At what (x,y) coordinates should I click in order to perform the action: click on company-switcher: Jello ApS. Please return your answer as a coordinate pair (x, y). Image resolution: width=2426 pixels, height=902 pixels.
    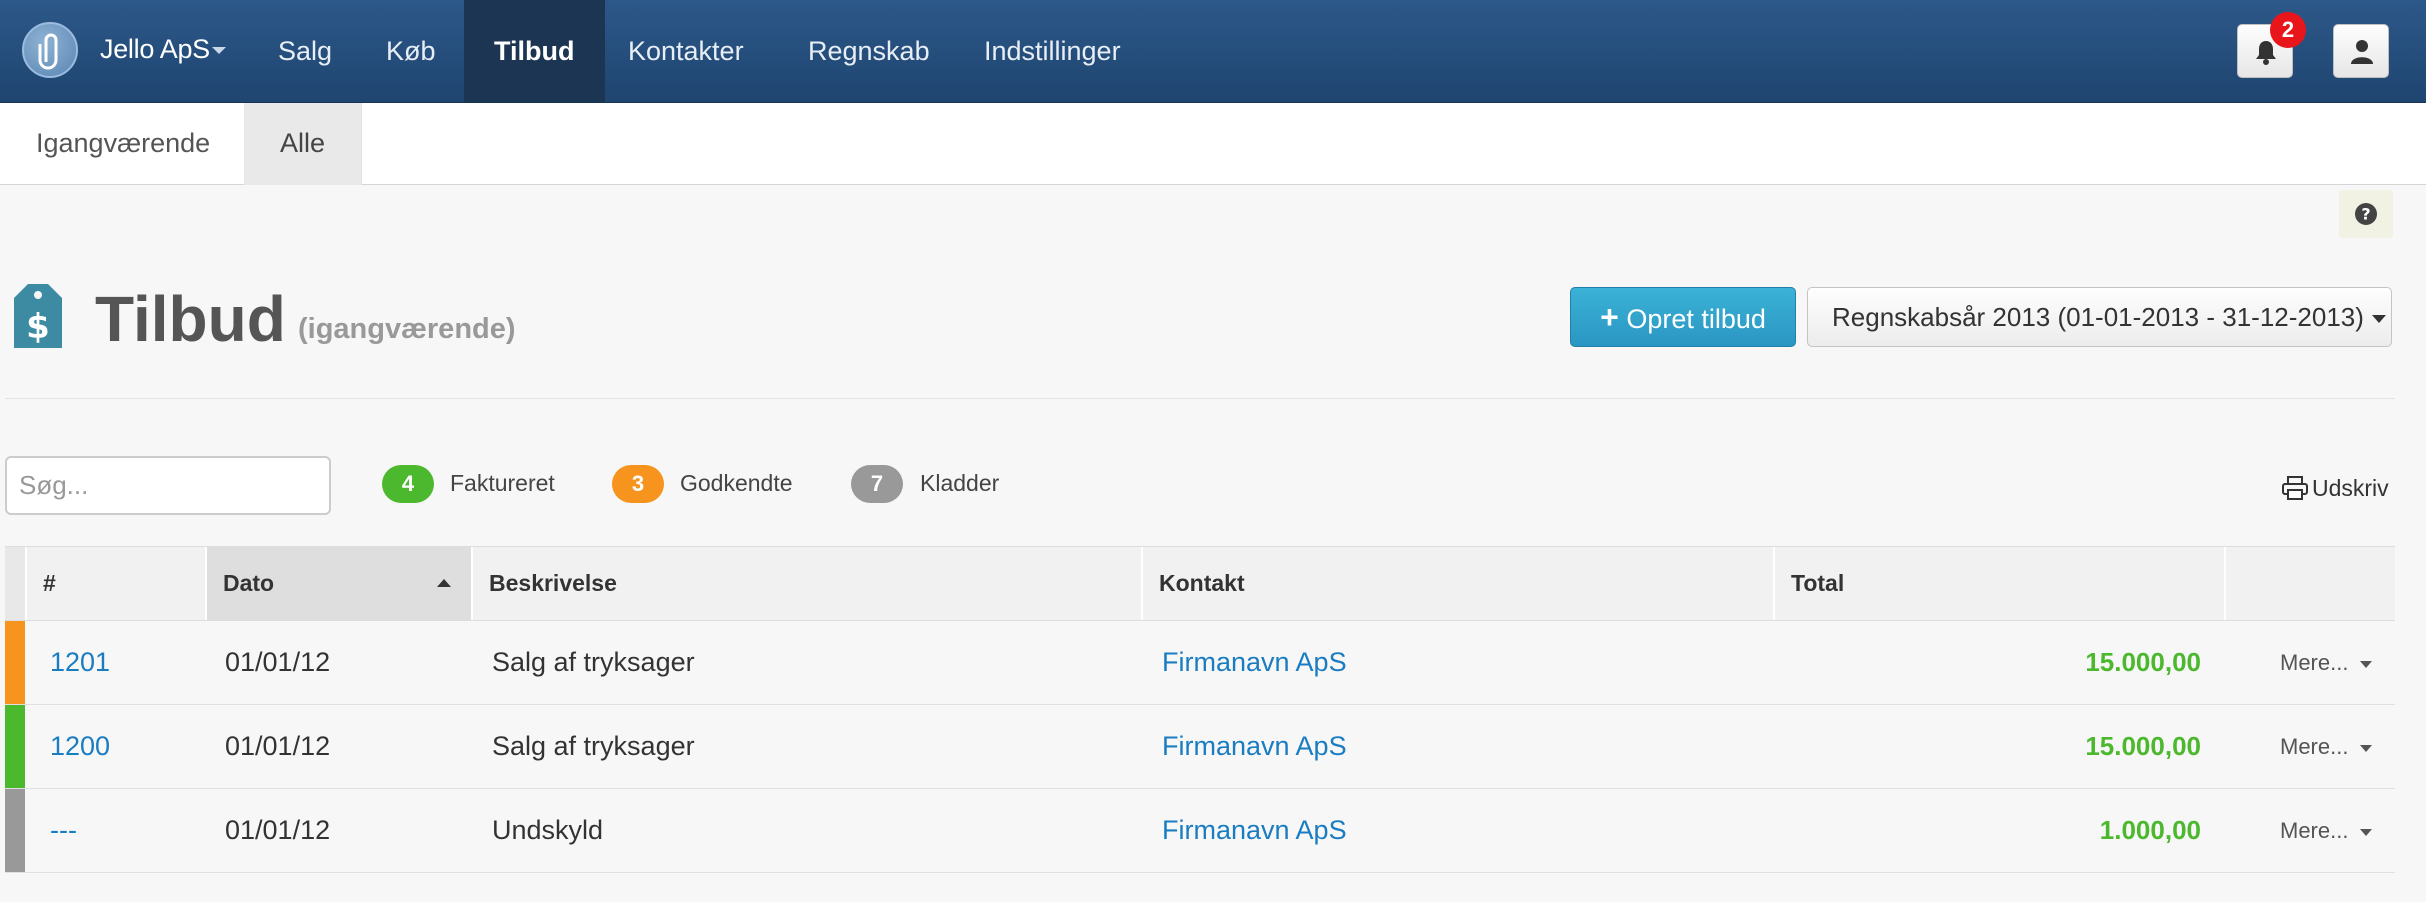
    Looking at the image, I should click on (155, 49).